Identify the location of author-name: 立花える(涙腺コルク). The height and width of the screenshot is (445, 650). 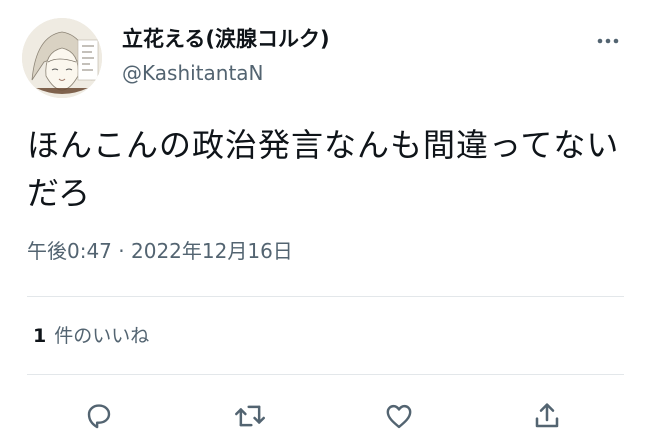
(226, 39).